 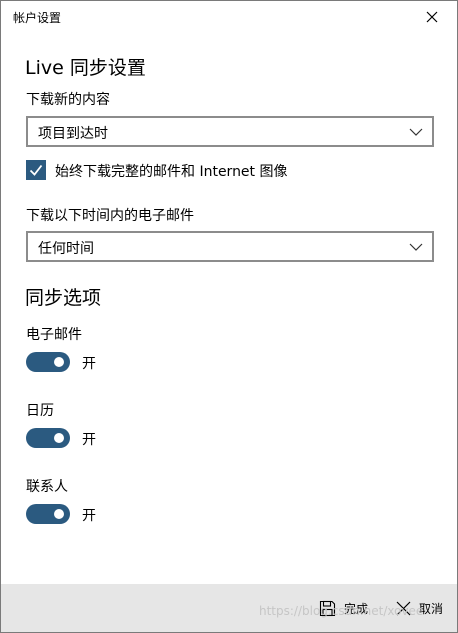 I want to click on calendar-sync-toggle, so click(x=48, y=438).